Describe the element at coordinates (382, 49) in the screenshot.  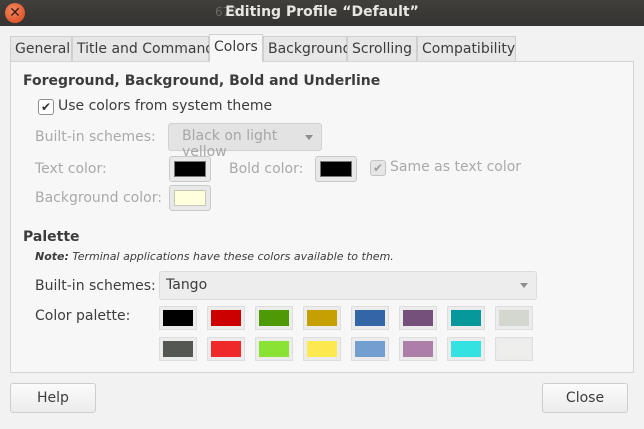
I see `tab-scrolling: Scrolling` at that location.